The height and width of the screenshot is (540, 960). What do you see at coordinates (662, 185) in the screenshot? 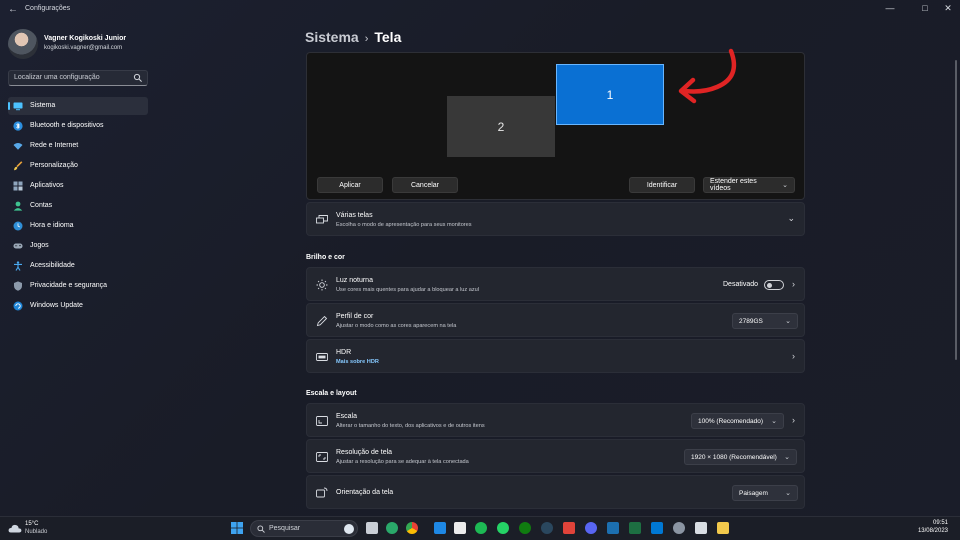
I see `identify-button: Identificar` at bounding box center [662, 185].